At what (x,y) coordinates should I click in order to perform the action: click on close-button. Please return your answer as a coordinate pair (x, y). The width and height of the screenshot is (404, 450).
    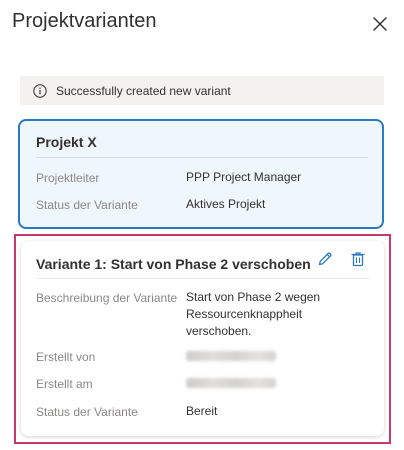
    Looking at the image, I should click on (380, 24).